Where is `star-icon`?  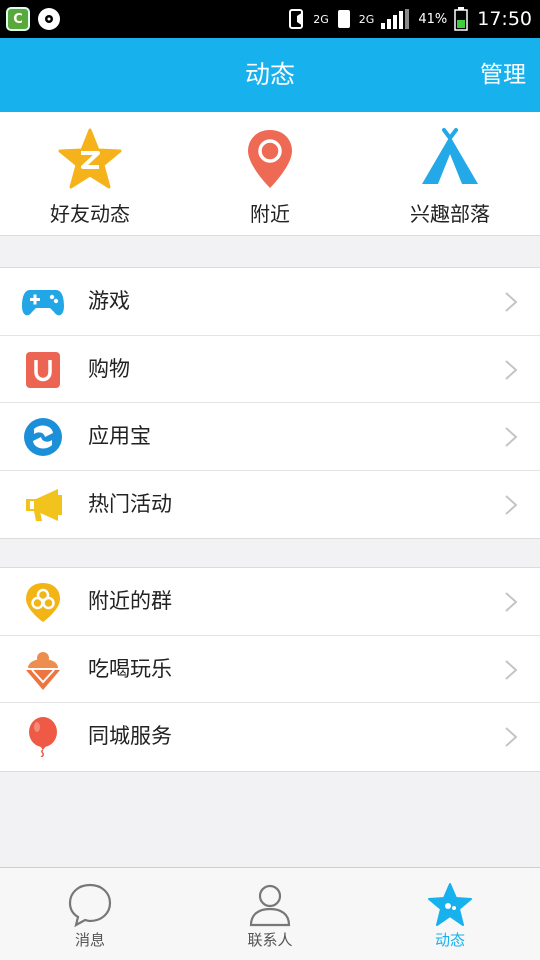
star-icon is located at coordinates (450, 904).